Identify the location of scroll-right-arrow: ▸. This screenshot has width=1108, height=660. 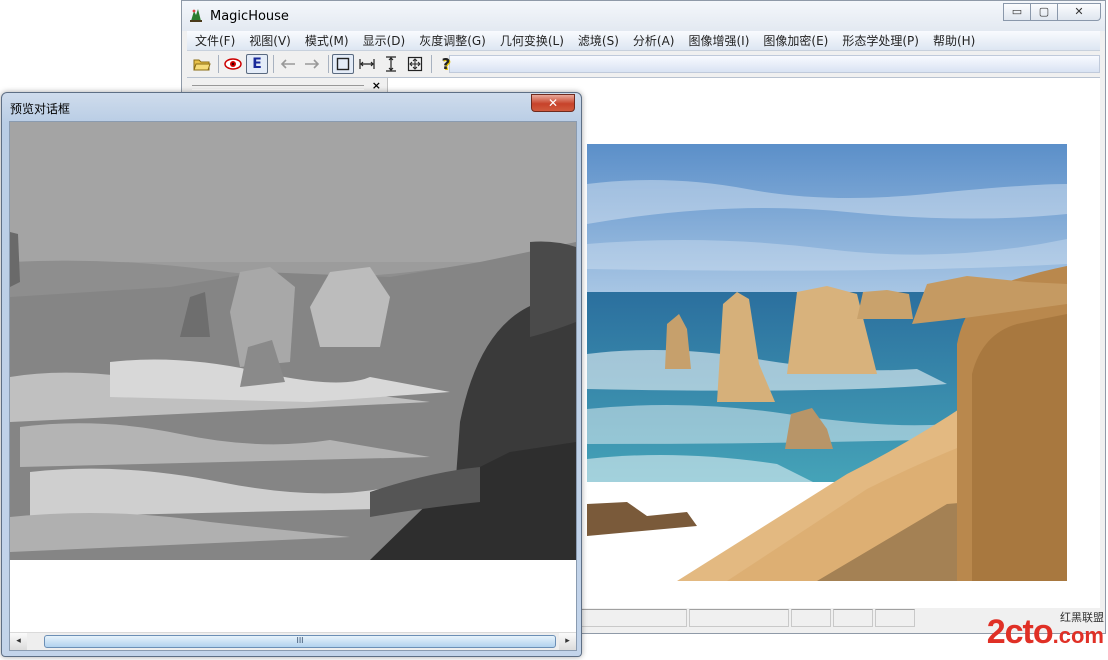
(567, 641).